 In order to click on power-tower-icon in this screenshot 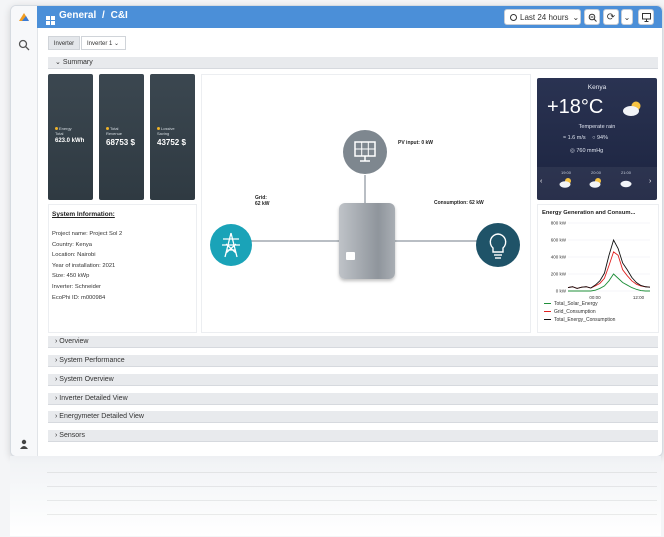, I will do `click(231, 245)`.